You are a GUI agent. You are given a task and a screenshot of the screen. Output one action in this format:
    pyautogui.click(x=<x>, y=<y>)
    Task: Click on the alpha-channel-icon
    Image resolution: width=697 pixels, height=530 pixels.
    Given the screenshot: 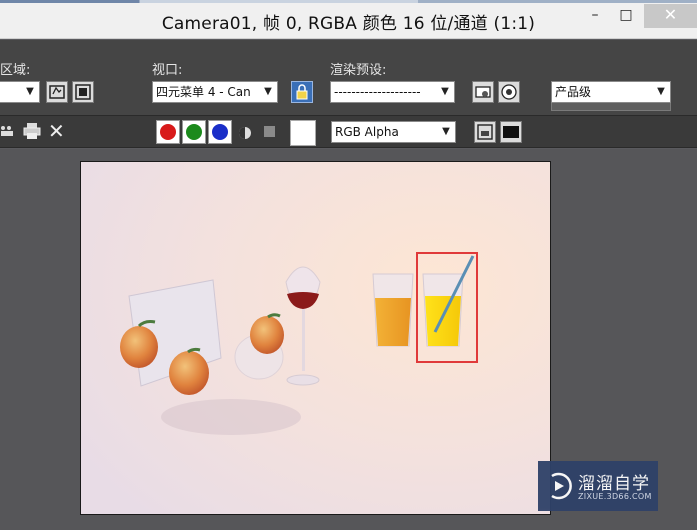 What is the action you would take?
    pyautogui.click(x=245, y=132)
    